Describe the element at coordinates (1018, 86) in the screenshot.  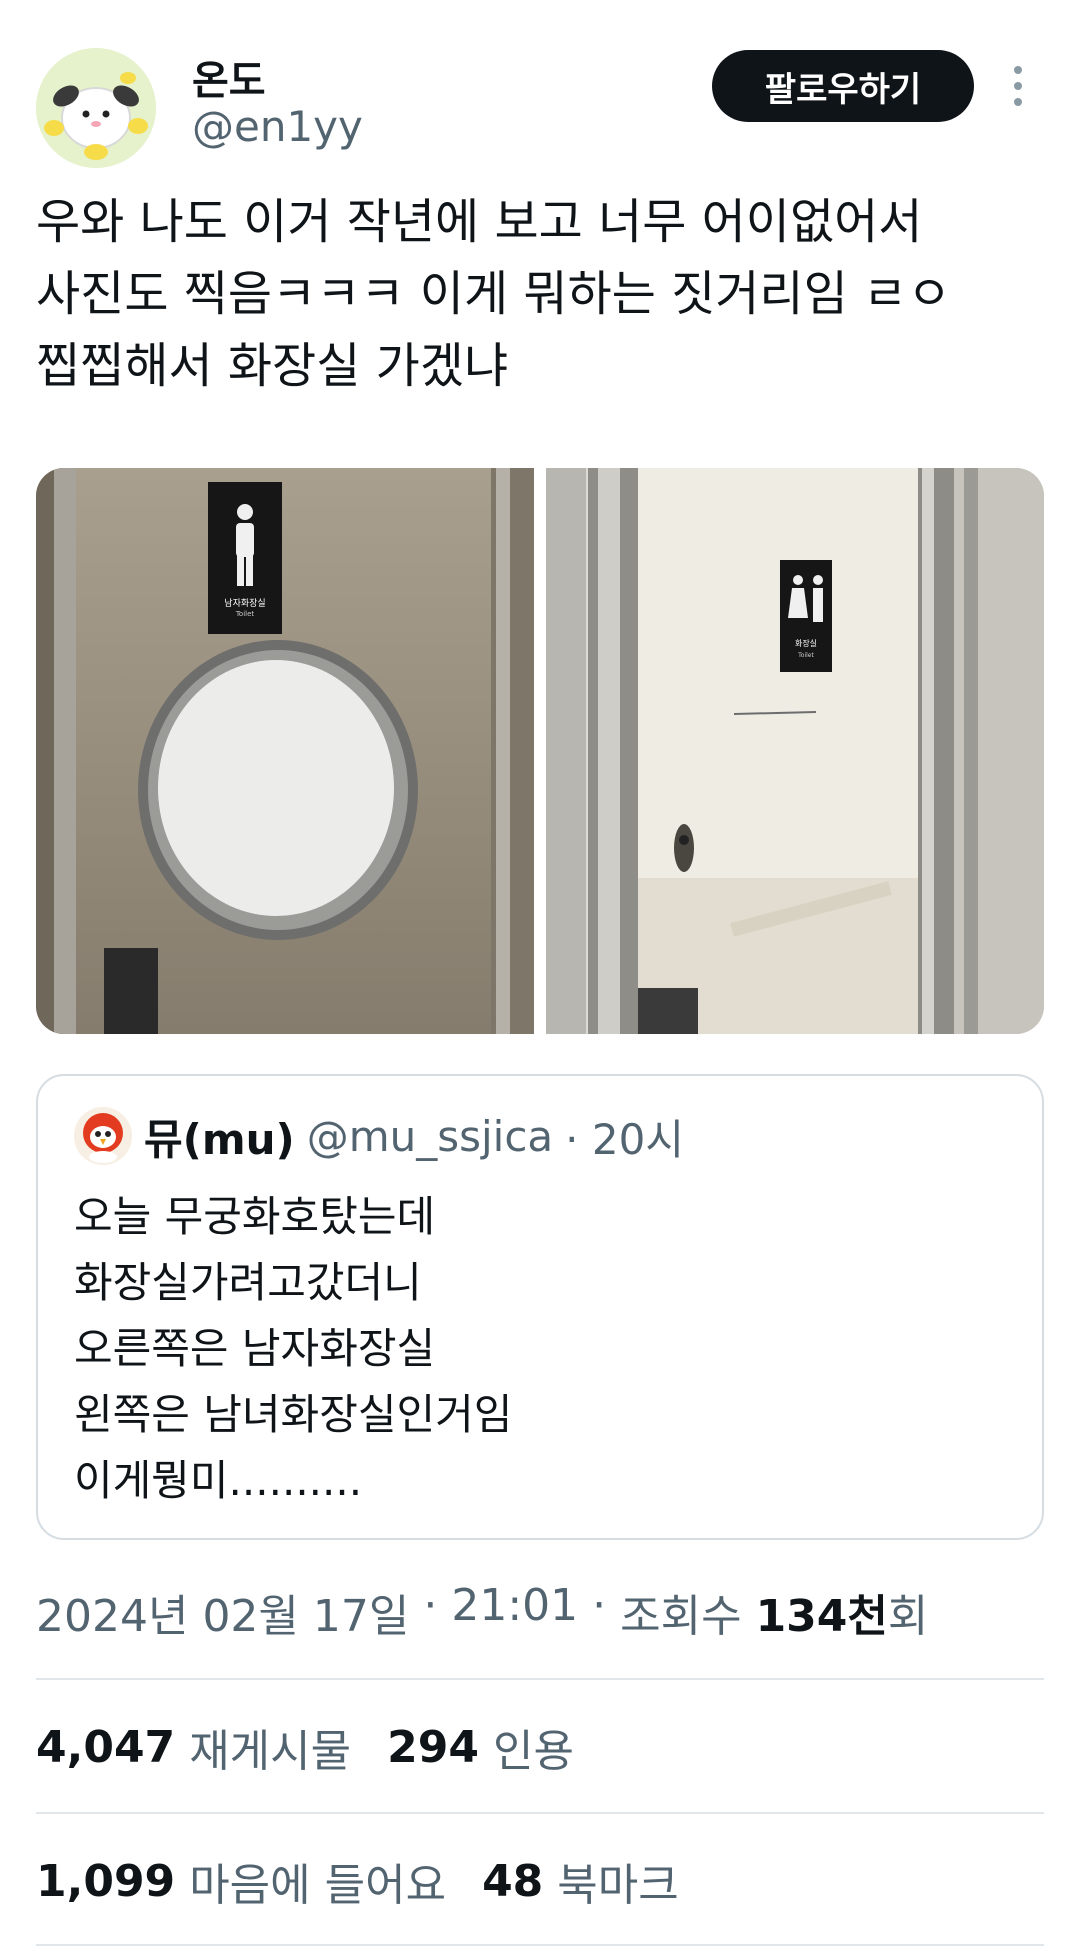
I see `more-options-icon` at that location.